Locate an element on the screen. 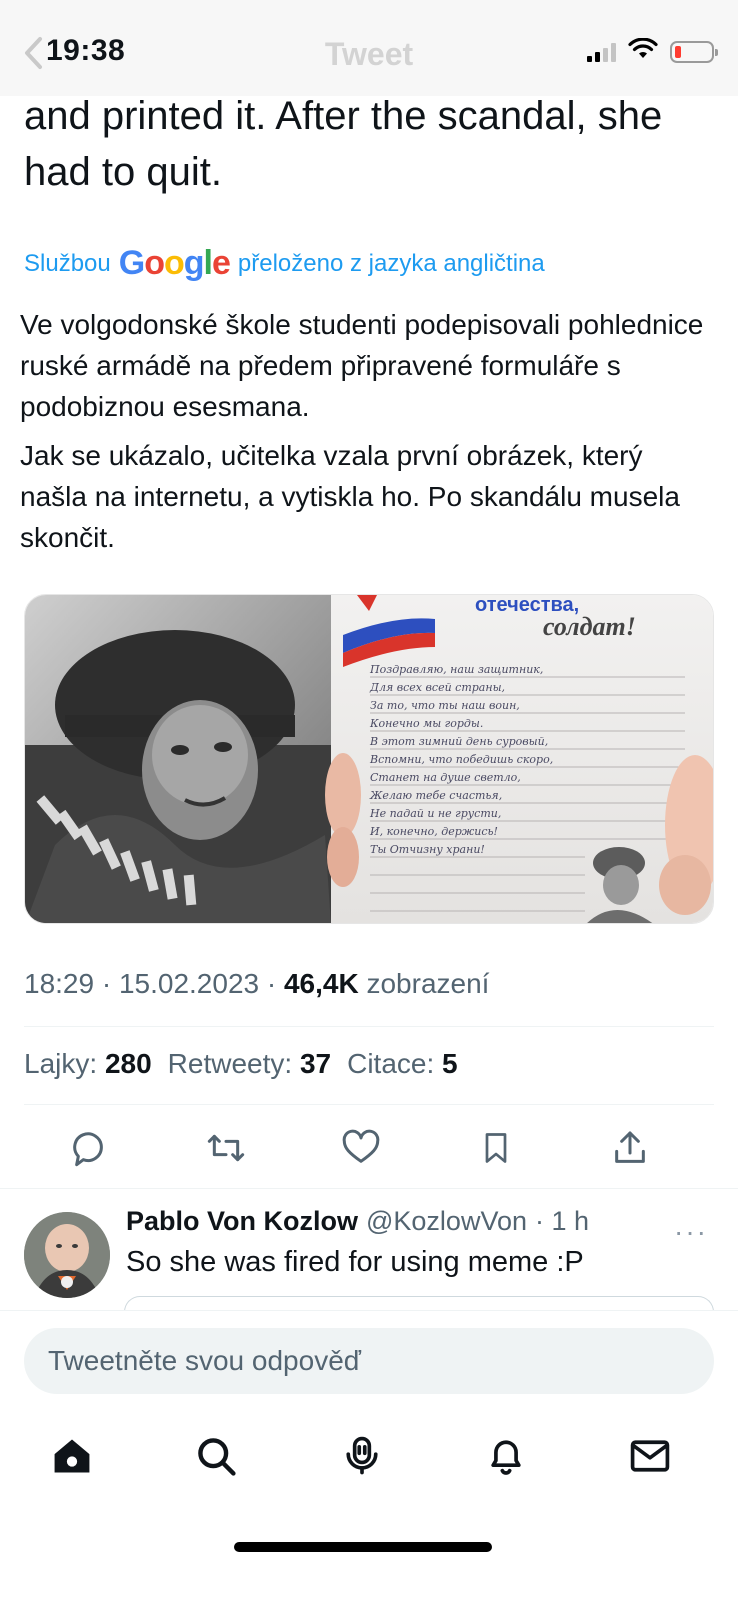  handwritten-line: Ты Отчизну храни! is located at coordinates (427, 849).